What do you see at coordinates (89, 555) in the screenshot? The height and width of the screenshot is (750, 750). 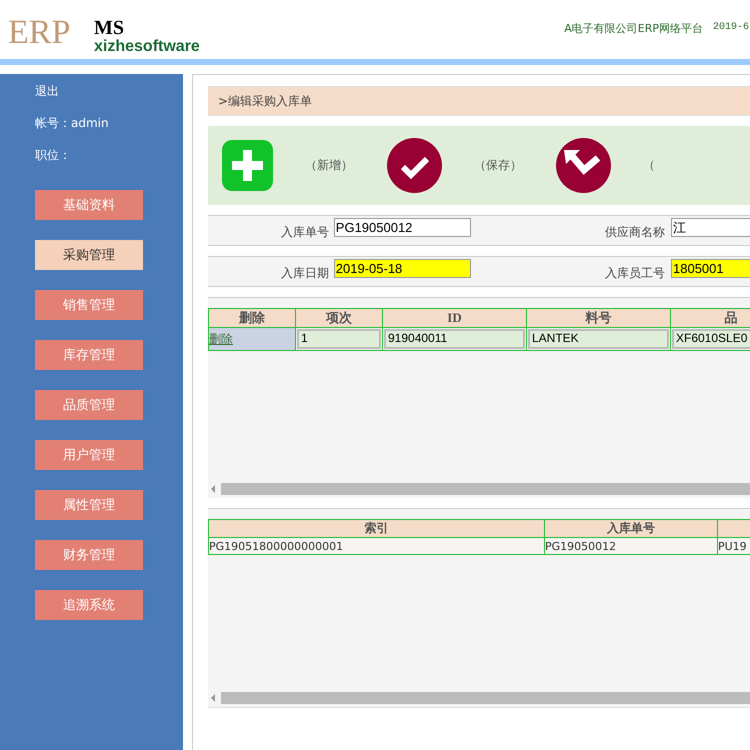 I see `menu-button: 财务管理` at bounding box center [89, 555].